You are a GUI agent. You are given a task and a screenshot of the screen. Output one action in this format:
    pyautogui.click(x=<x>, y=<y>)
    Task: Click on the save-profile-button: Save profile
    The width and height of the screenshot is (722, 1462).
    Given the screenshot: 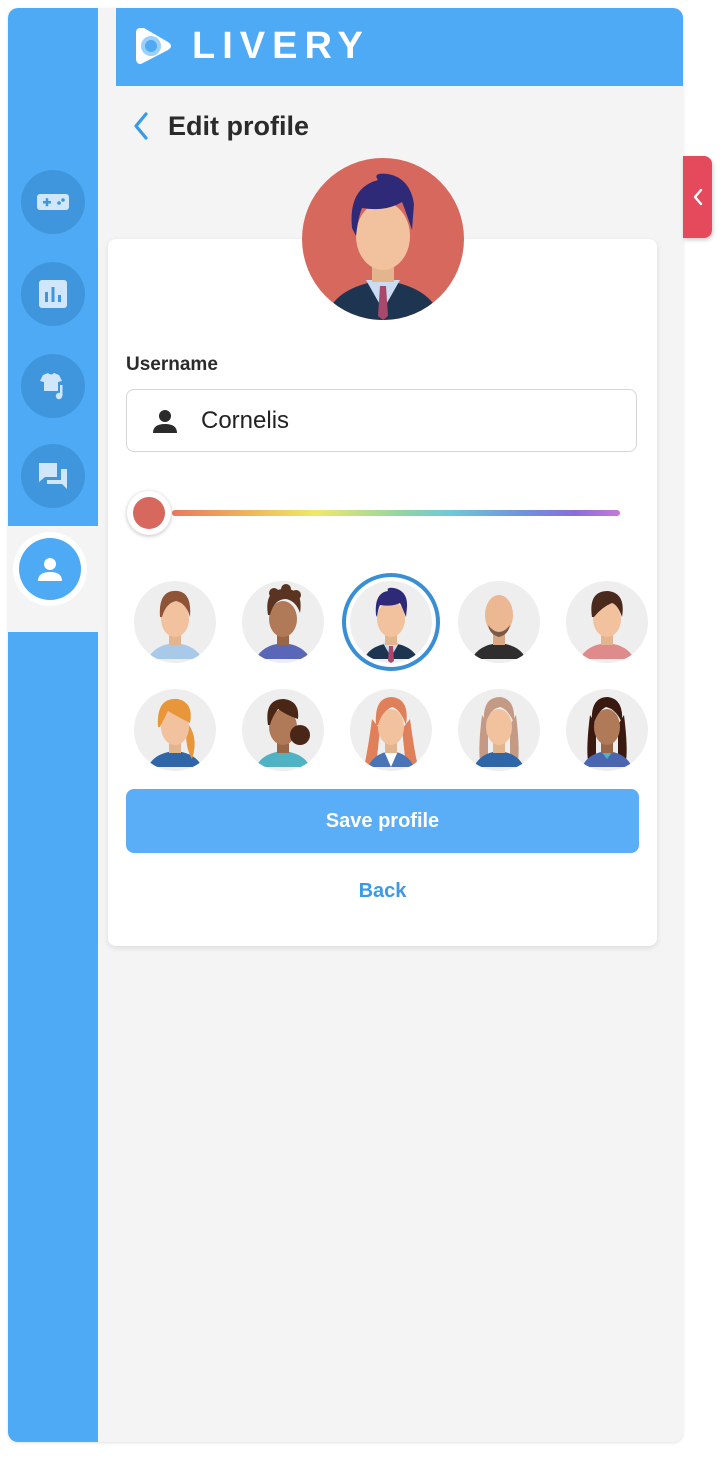 What is the action you would take?
    pyautogui.click(x=382, y=821)
    